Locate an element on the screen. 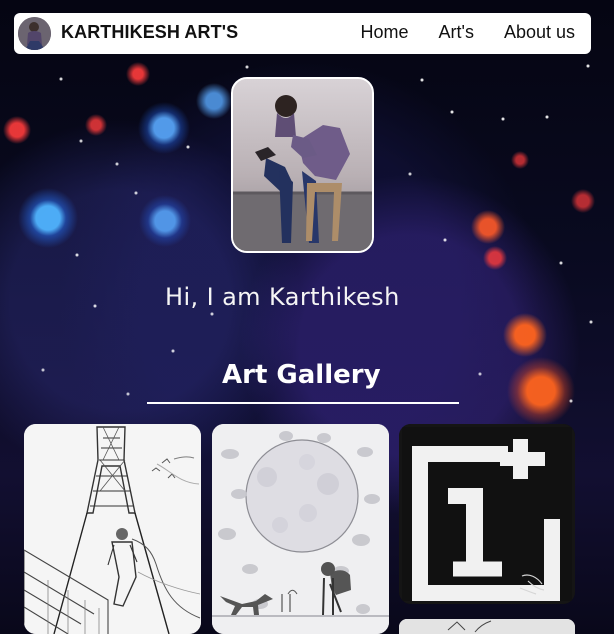 This screenshot has width=614, height=634. profile-photo is located at coordinates (302, 165).